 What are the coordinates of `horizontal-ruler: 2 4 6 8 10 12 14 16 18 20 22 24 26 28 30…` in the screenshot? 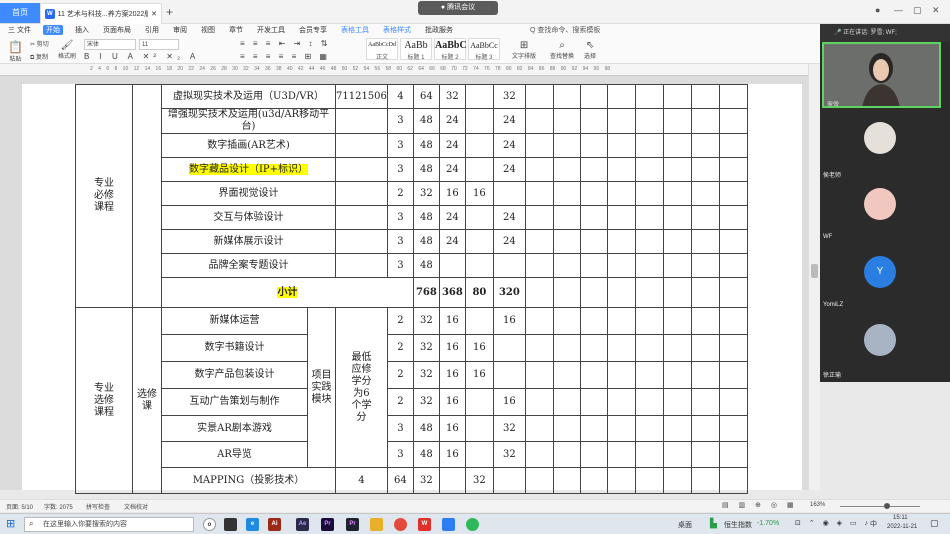 It's located at (404, 70).